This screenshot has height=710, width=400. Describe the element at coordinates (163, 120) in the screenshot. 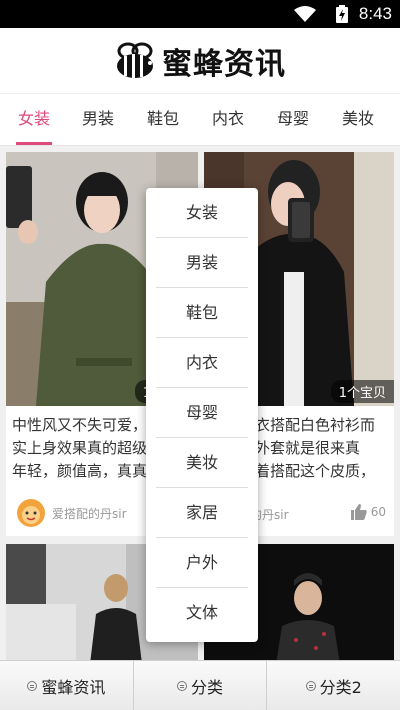

I see `tab-shoes-bags: 鞋包` at that location.